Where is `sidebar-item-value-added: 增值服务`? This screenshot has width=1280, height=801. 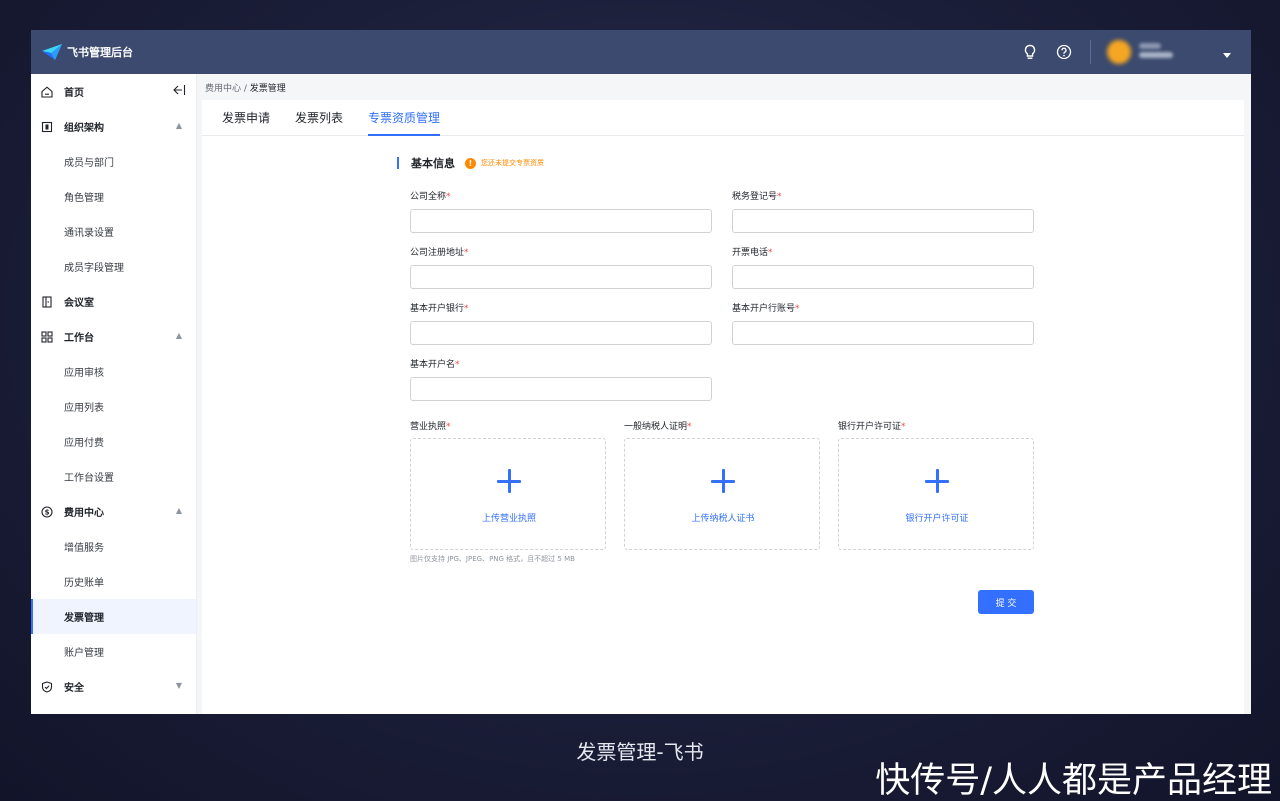
sidebar-item-value-added: 增值服务 is located at coordinates (113, 546).